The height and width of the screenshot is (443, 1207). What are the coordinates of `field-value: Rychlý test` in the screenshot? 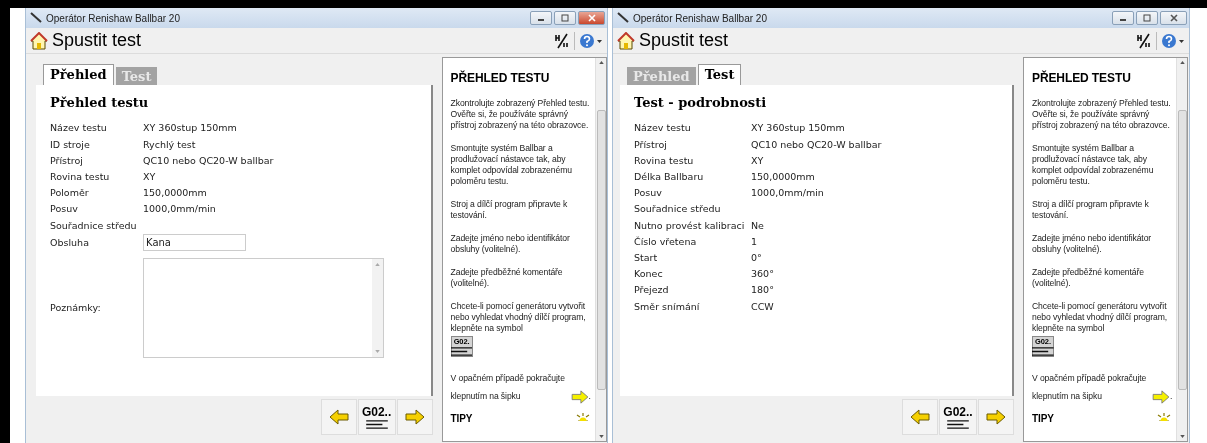 It's located at (169, 144).